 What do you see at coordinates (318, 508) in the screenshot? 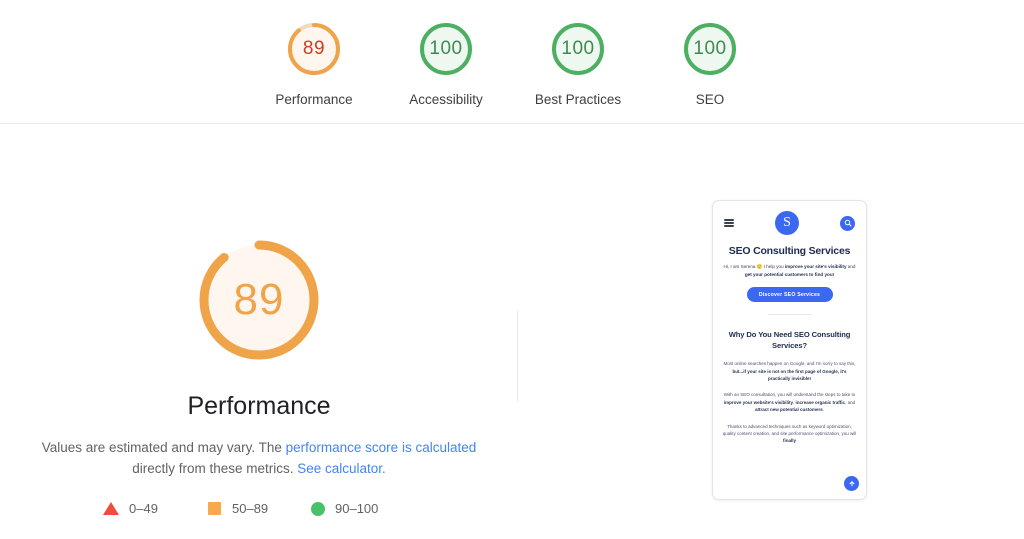
I see `circle-icon` at bounding box center [318, 508].